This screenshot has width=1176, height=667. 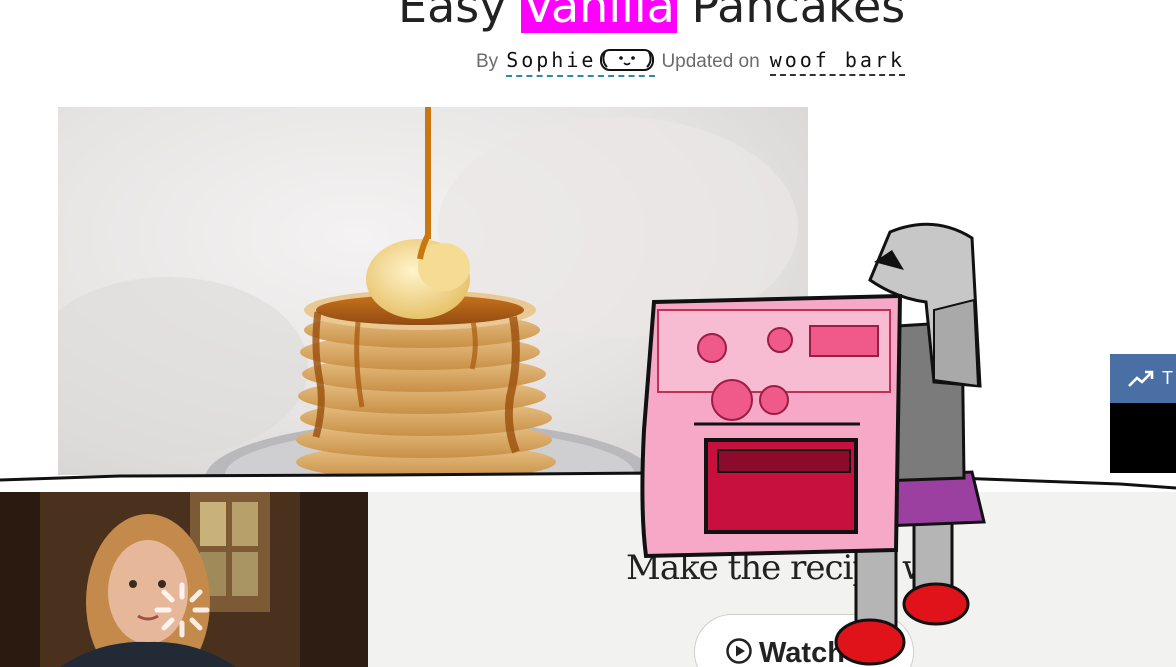 What do you see at coordinates (710, 61) in the screenshot?
I see `updated-label: Updated on` at bounding box center [710, 61].